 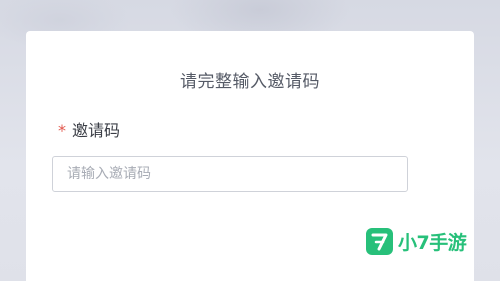 What do you see at coordinates (432, 242) in the screenshot?
I see `watermark-text: 小7手游` at bounding box center [432, 242].